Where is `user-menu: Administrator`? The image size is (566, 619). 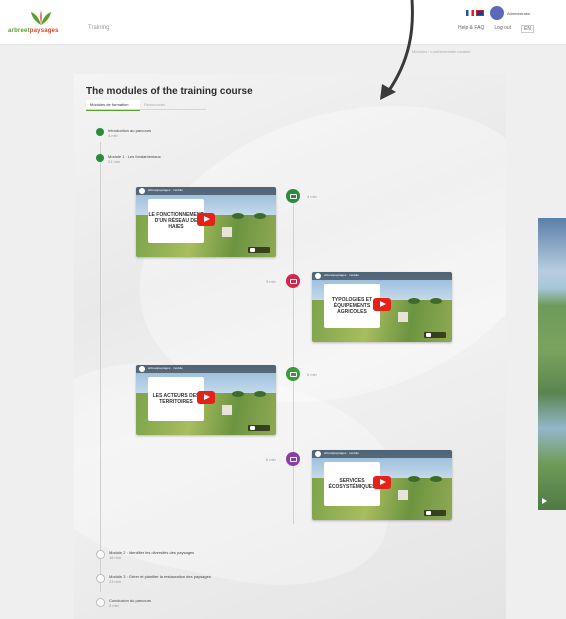
user-menu: Administrator is located at coordinates (510, 13).